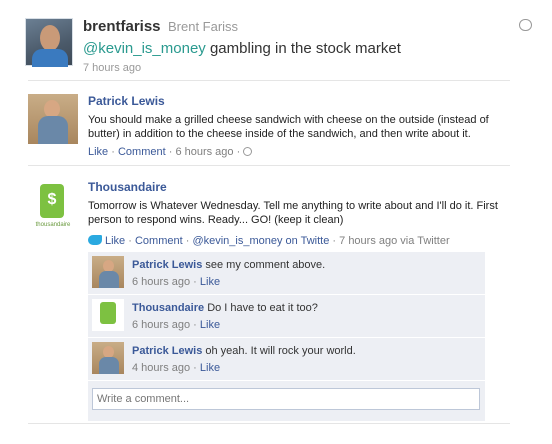 Image resolution: width=552 pixels, height=444 pixels. I want to click on avatar-face, so click(50, 38).